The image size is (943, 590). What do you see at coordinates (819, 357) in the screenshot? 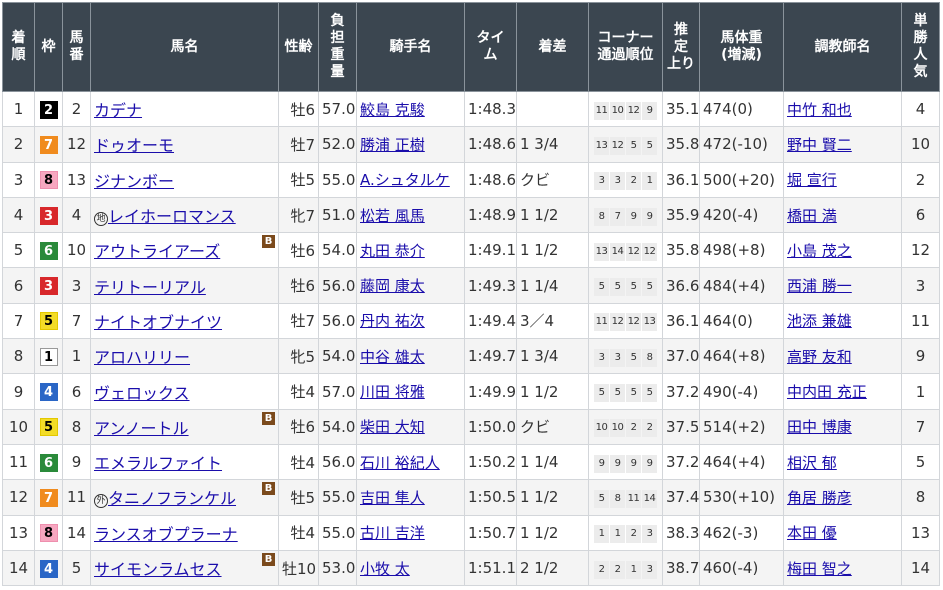
I see `trainer-link: 高野 友和` at bounding box center [819, 357].